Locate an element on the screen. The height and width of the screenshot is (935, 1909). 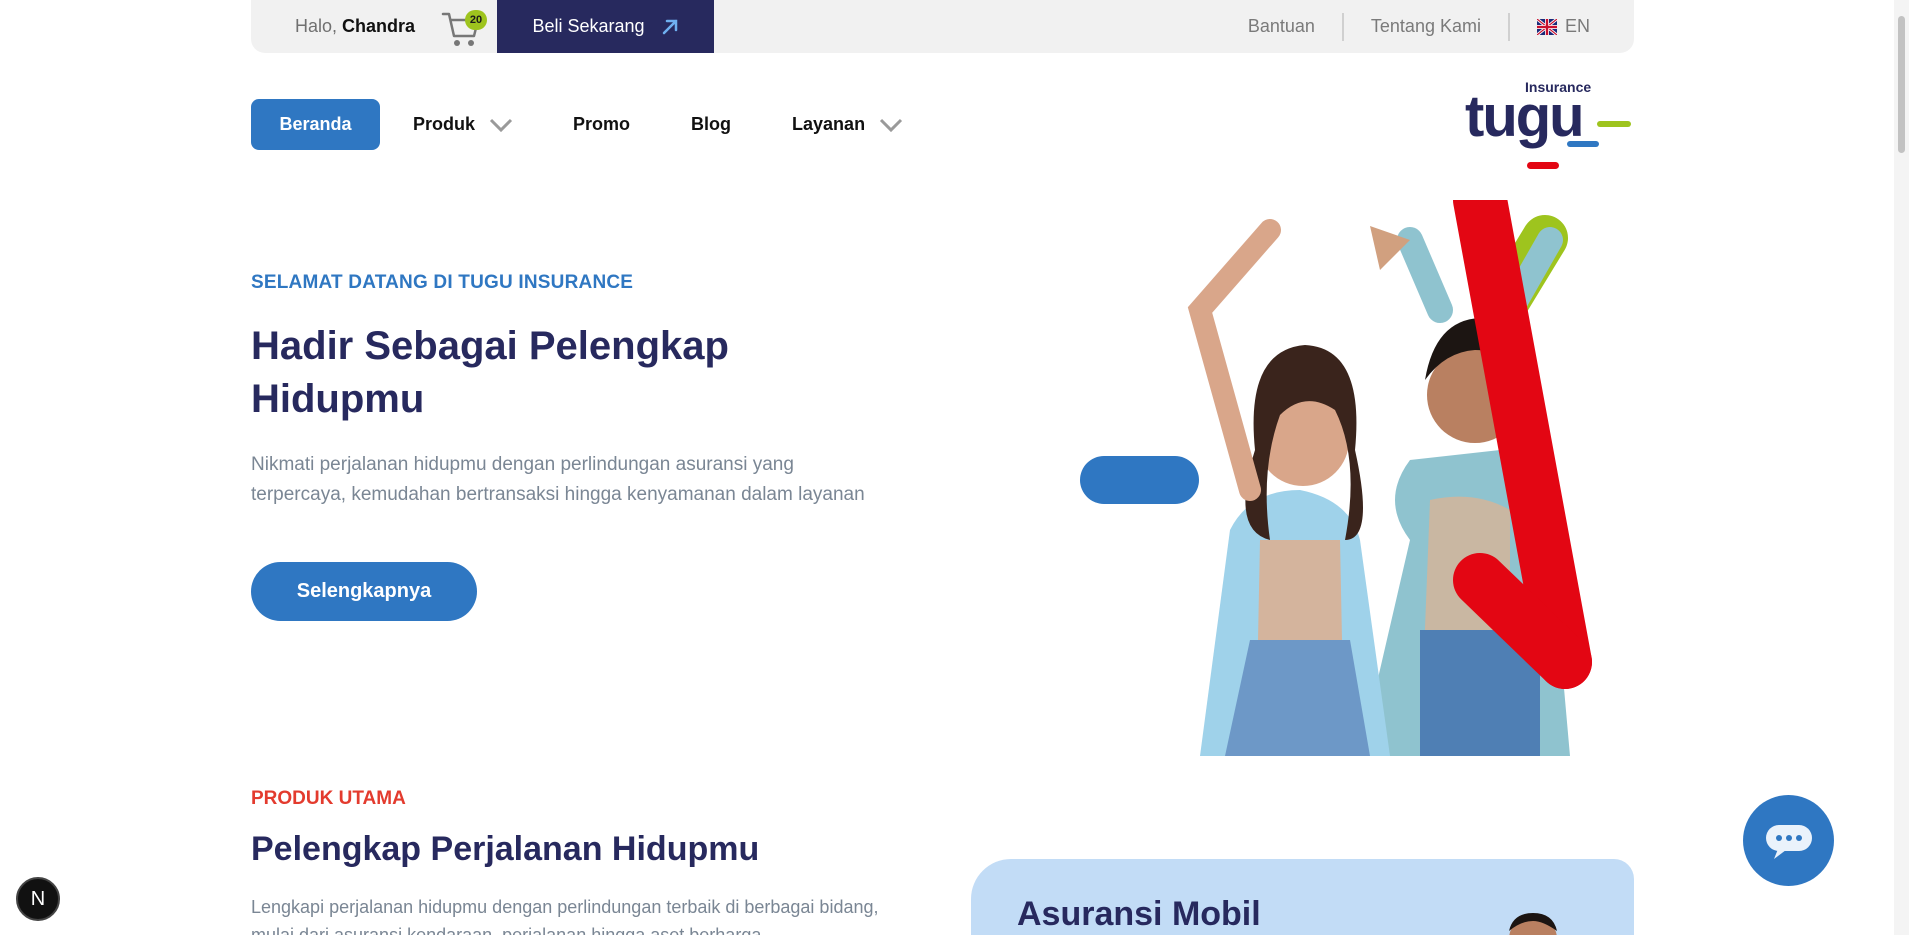
car-insurance-card: Asuransi Mobil is located at coordinates (1302, 897).